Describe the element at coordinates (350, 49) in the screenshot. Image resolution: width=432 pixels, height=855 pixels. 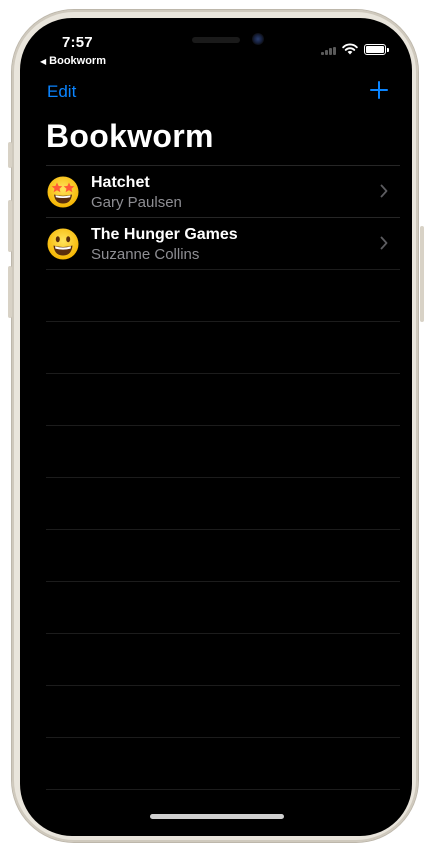
I see `wifi-icon` at that location.